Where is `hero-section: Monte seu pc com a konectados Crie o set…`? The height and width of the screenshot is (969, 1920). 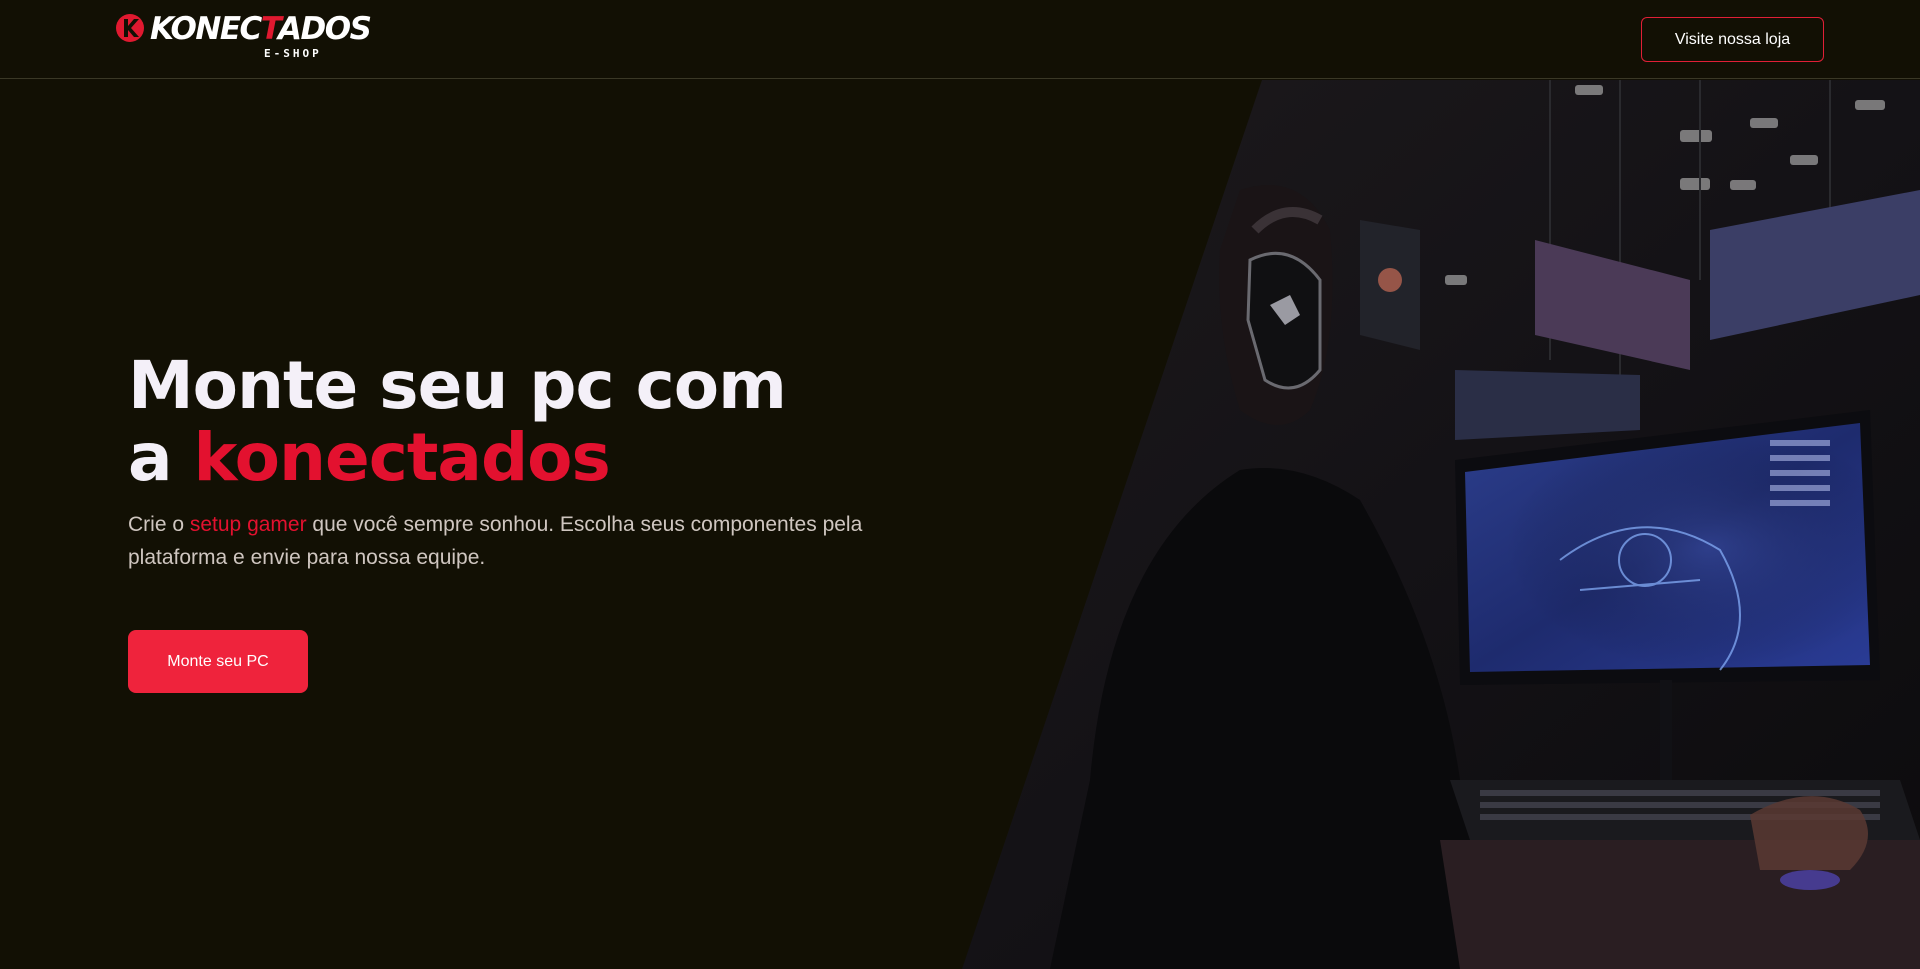 hero-section: Monte seu pc com a konectados Crie o set… is located at coordinates (528, 462).